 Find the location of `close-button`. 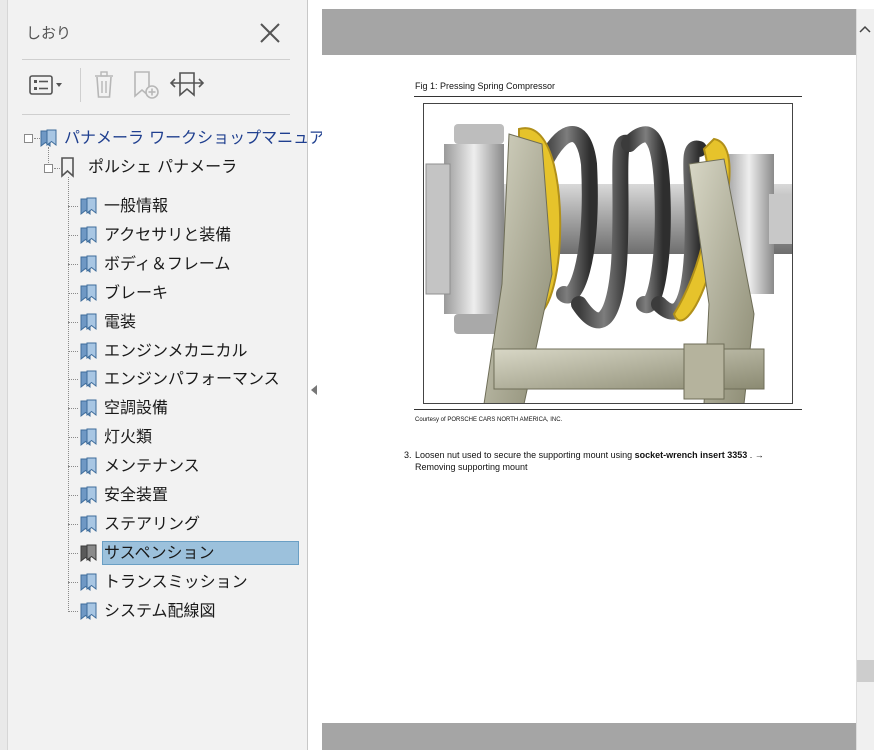

close-button is located at coordinates (270, 33).